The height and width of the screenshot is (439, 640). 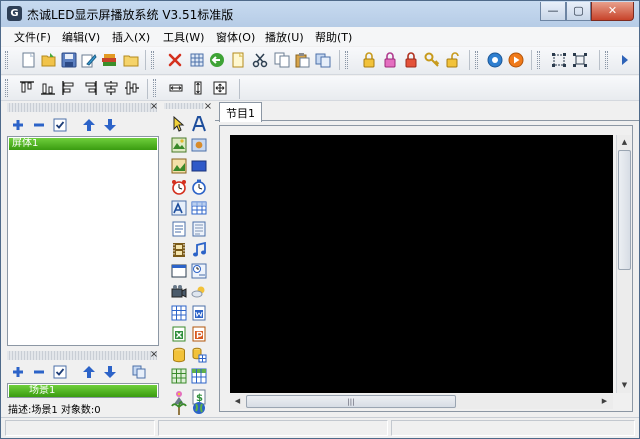 I want to click on image-icon, so click(x=179, y=166).